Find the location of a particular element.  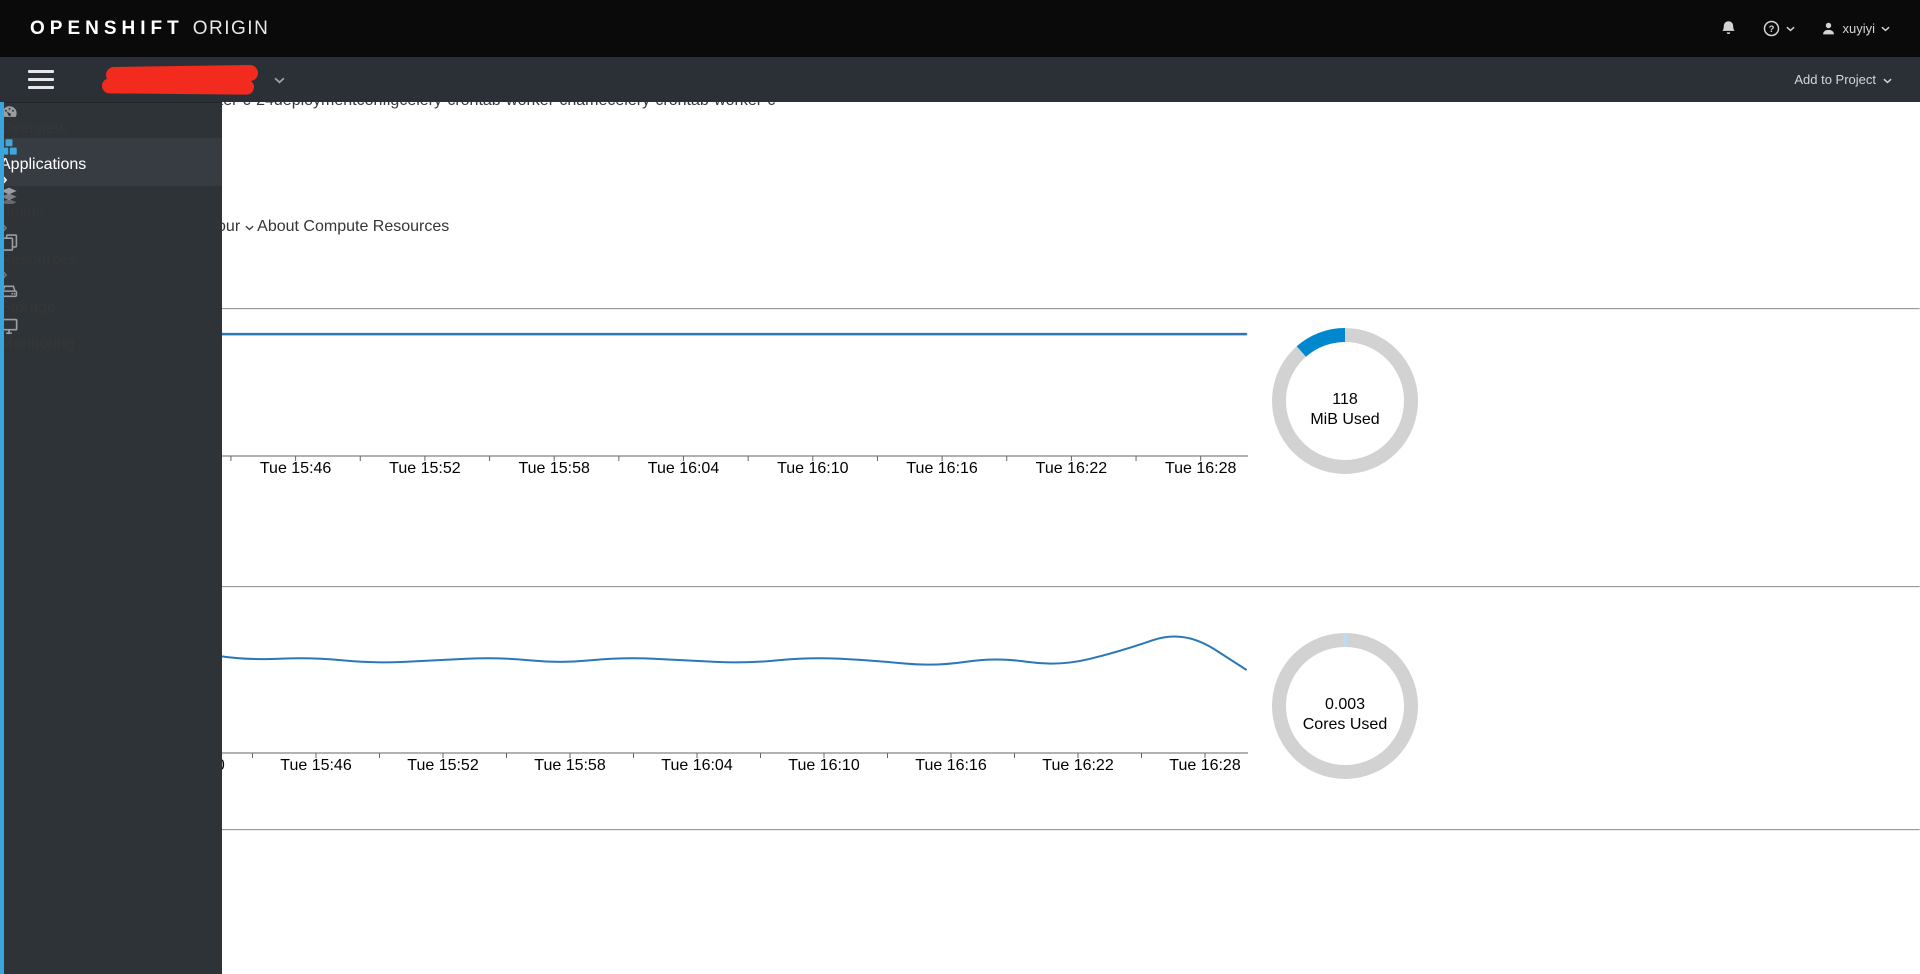

memory-available-row: 906 Available of1024 MiB is located at coordinates (960, 281).